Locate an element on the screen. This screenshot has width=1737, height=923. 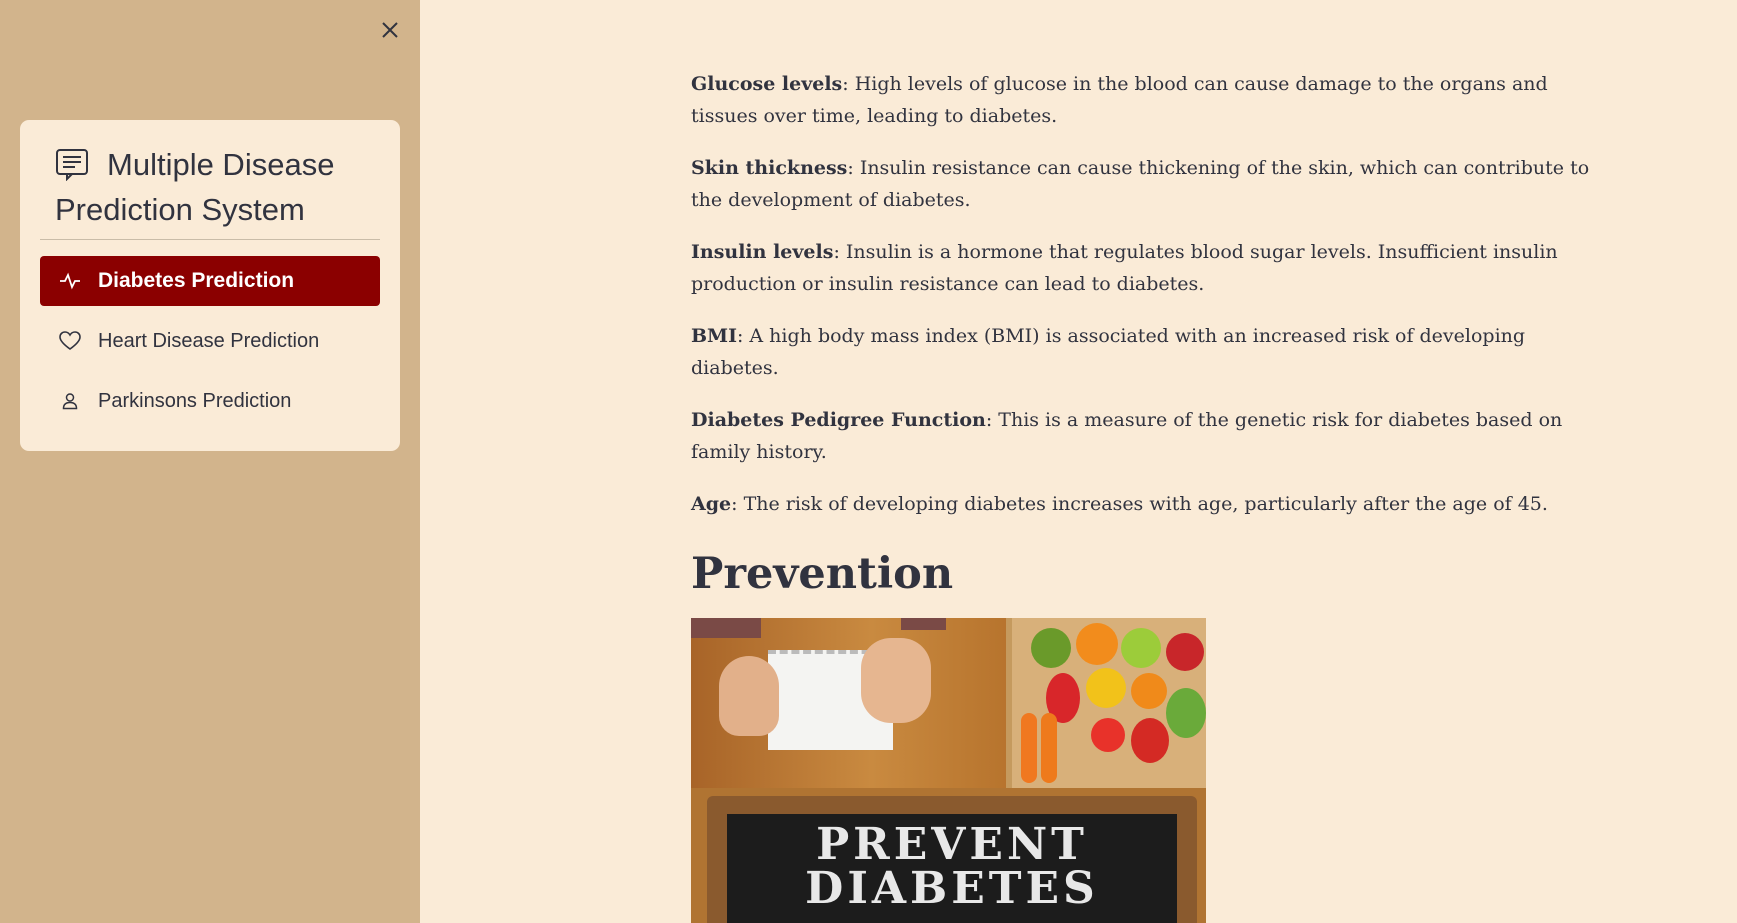
menu-item-diabetes-prediction: Diabetes Prediction is located at coordinates (210, 281).